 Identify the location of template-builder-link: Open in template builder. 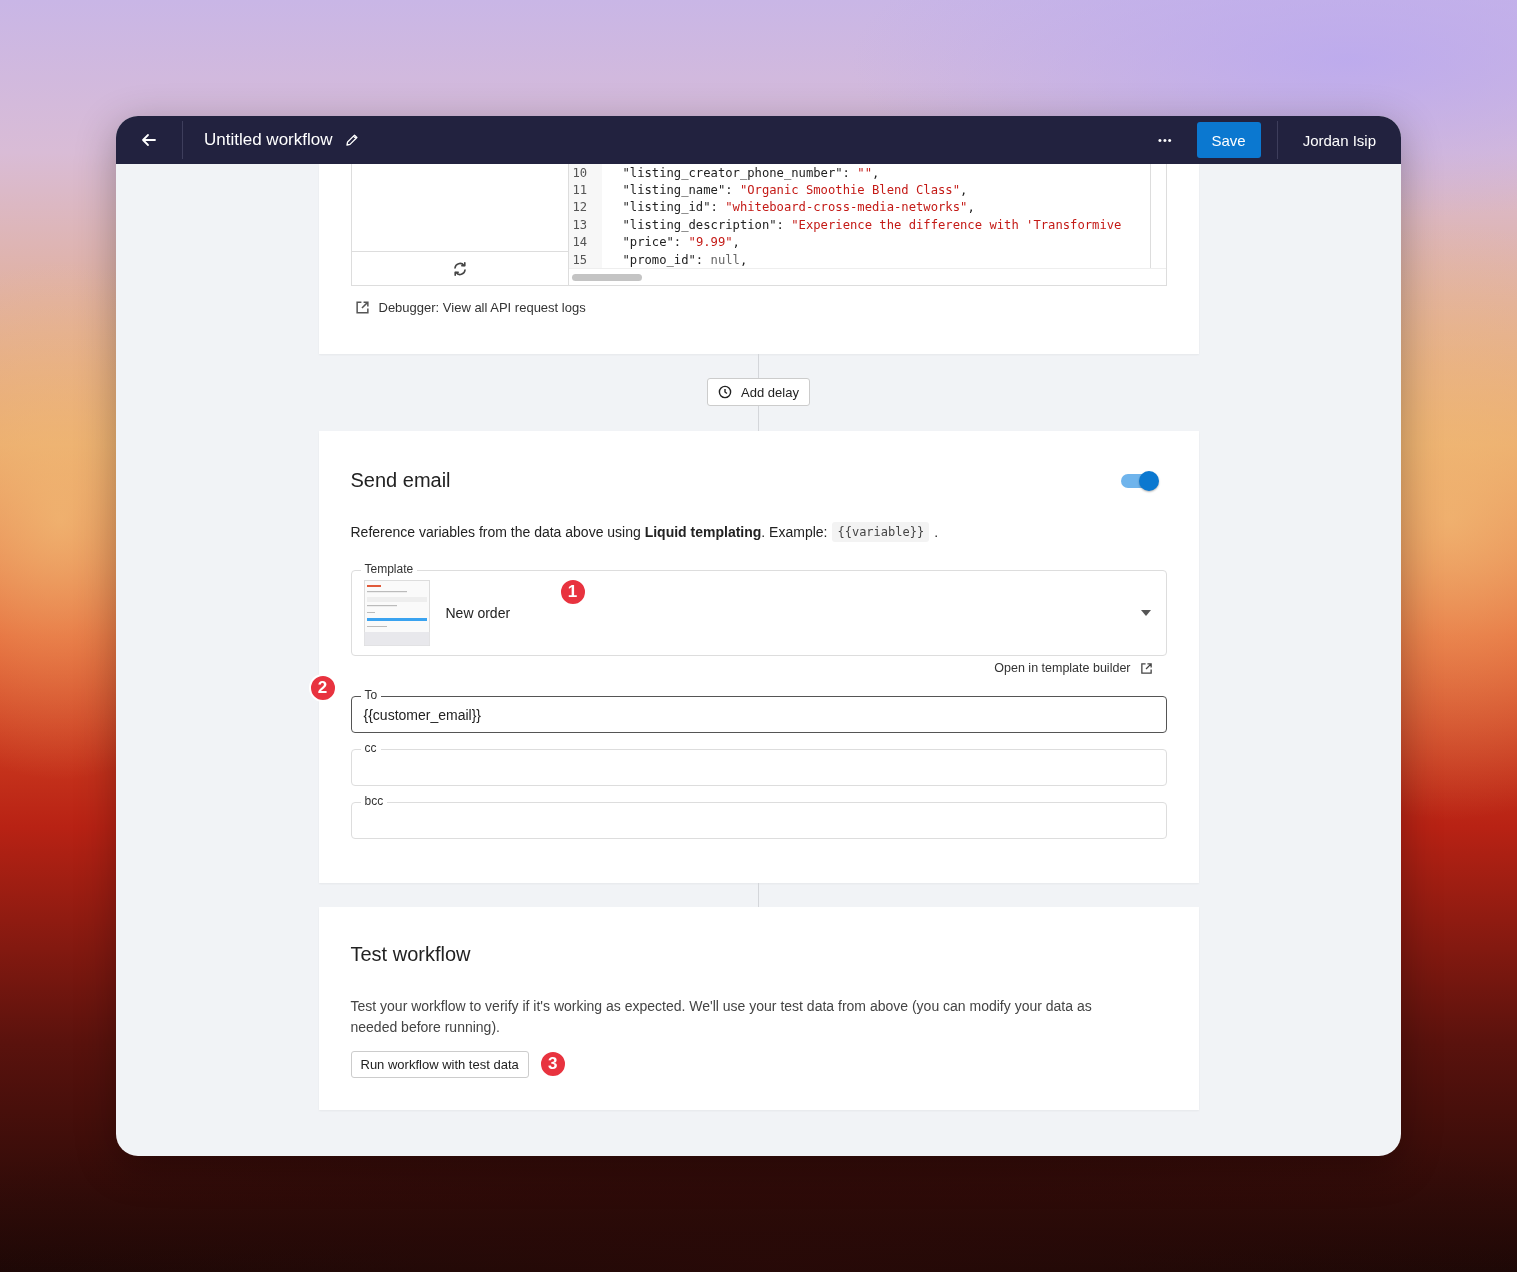
(1062, 668).